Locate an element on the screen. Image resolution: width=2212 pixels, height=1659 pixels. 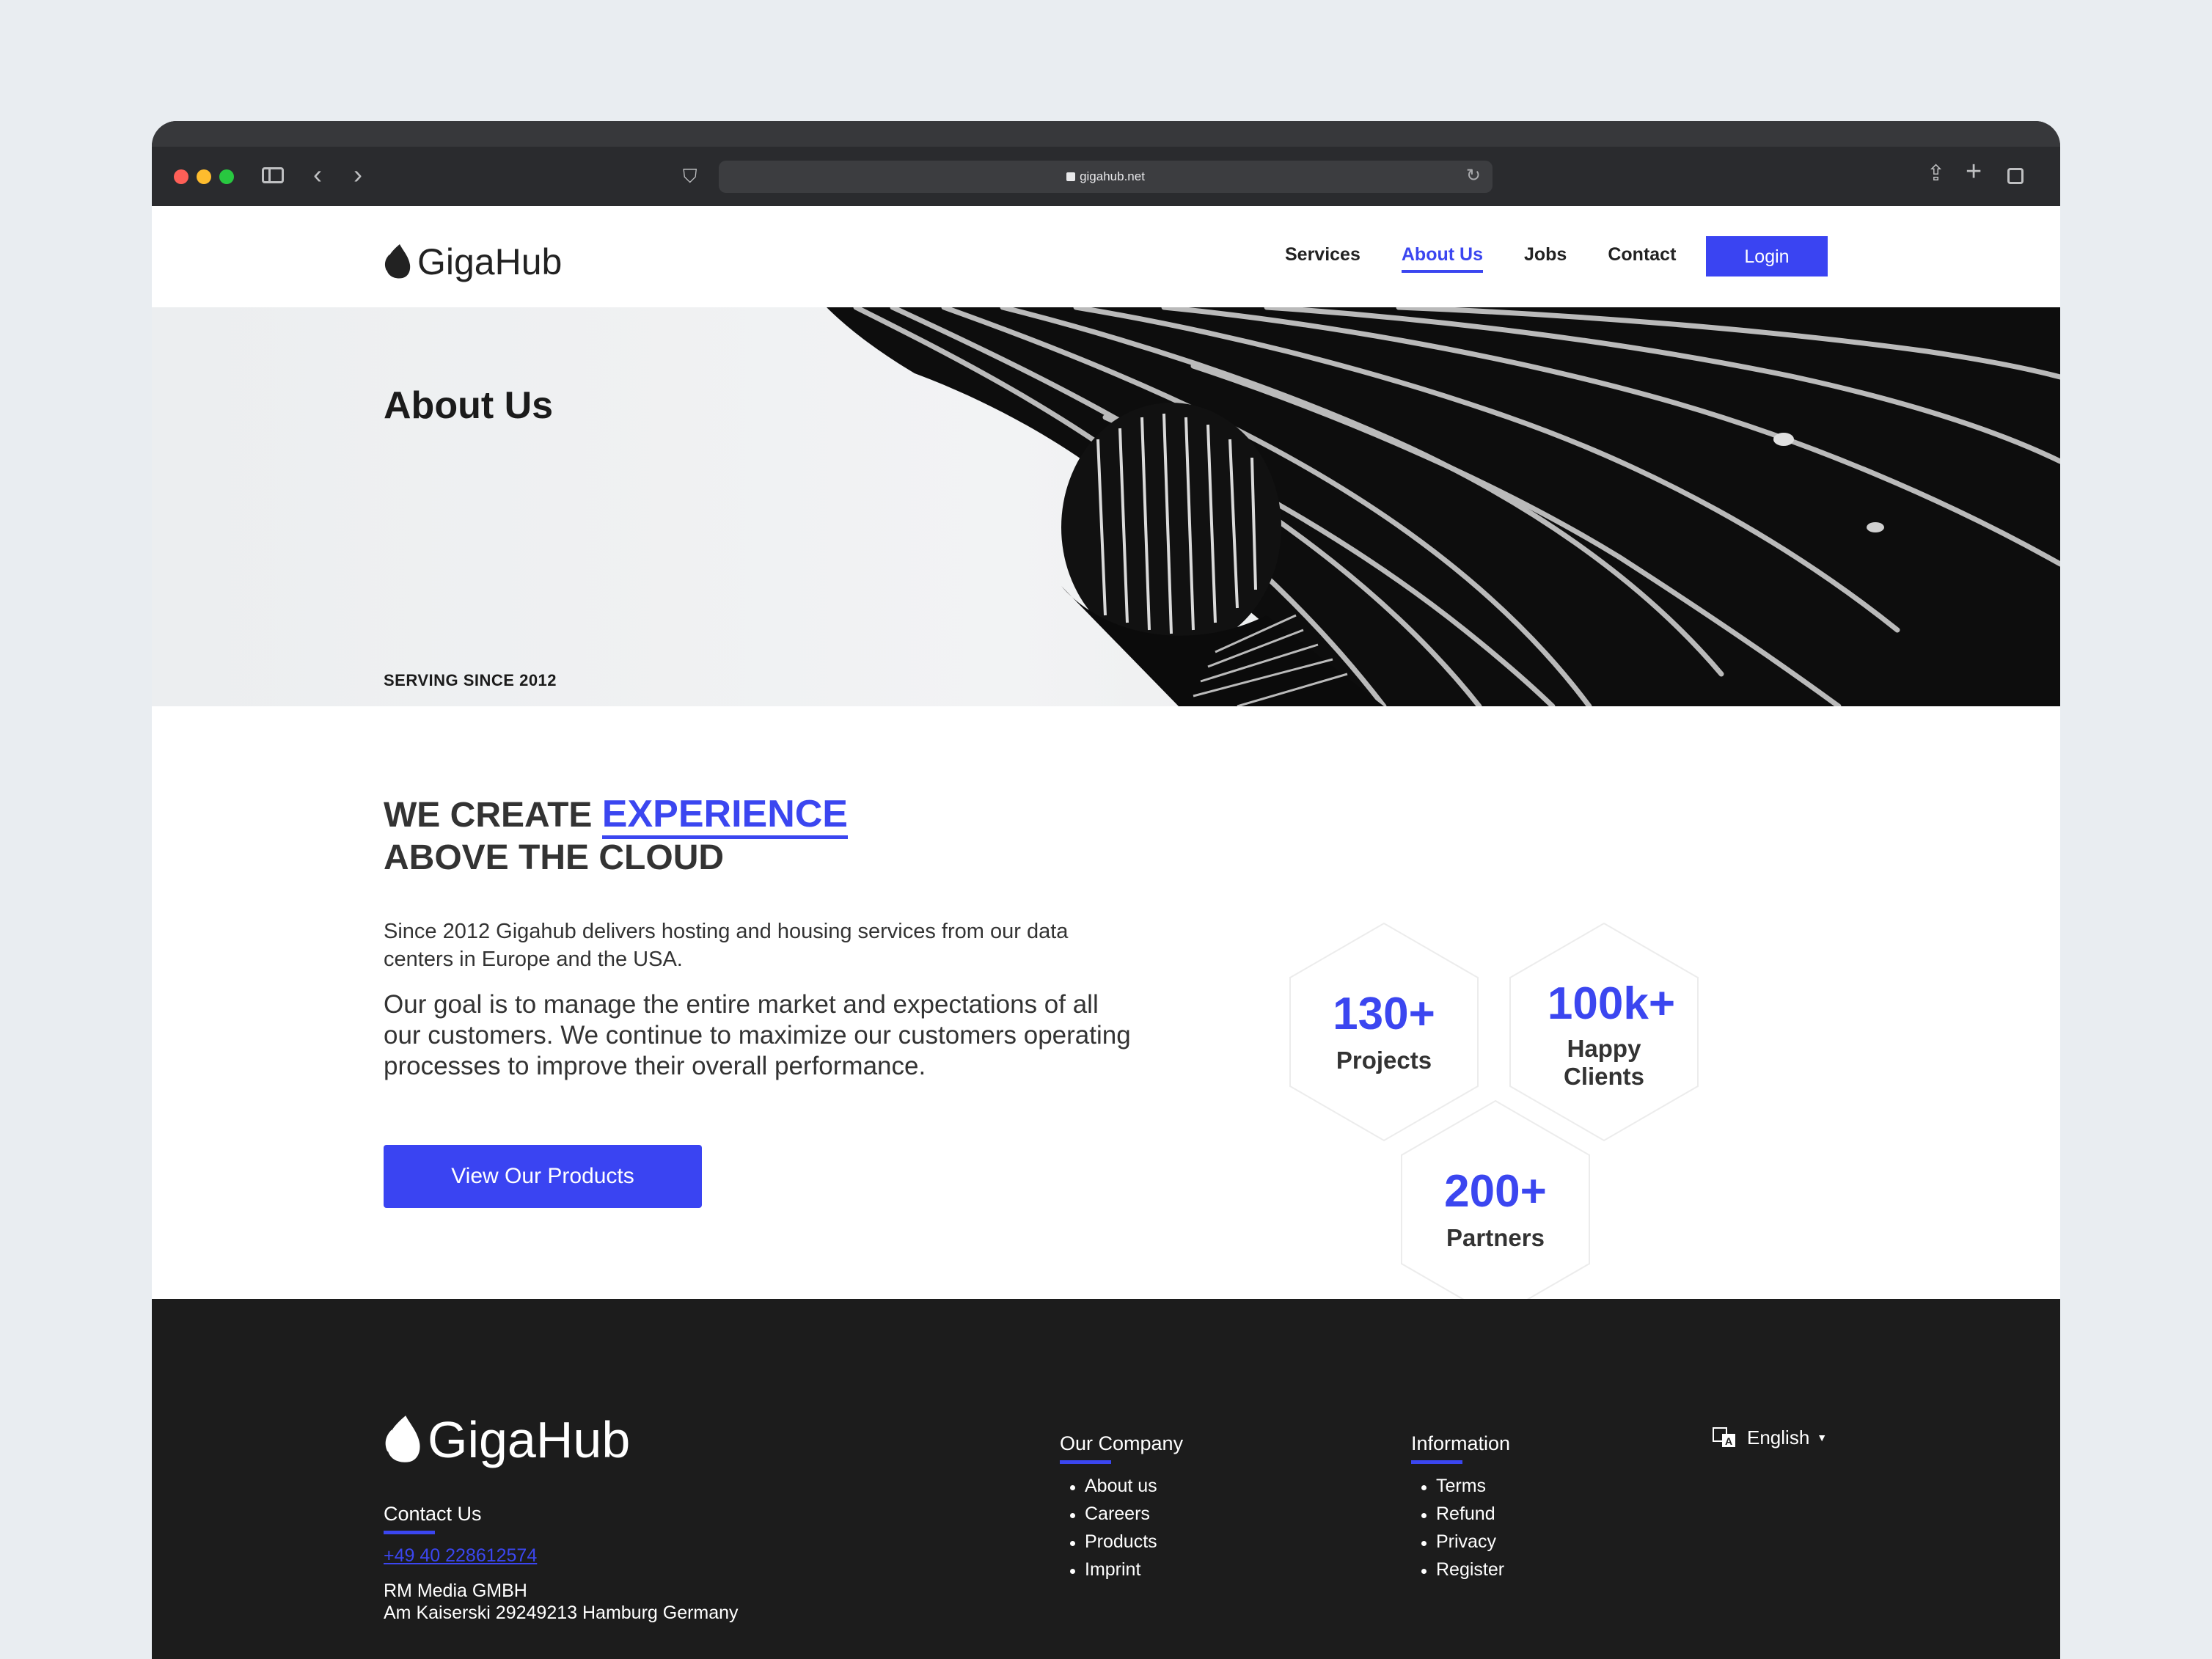
close-window-button is located at coordinates (181, 176).